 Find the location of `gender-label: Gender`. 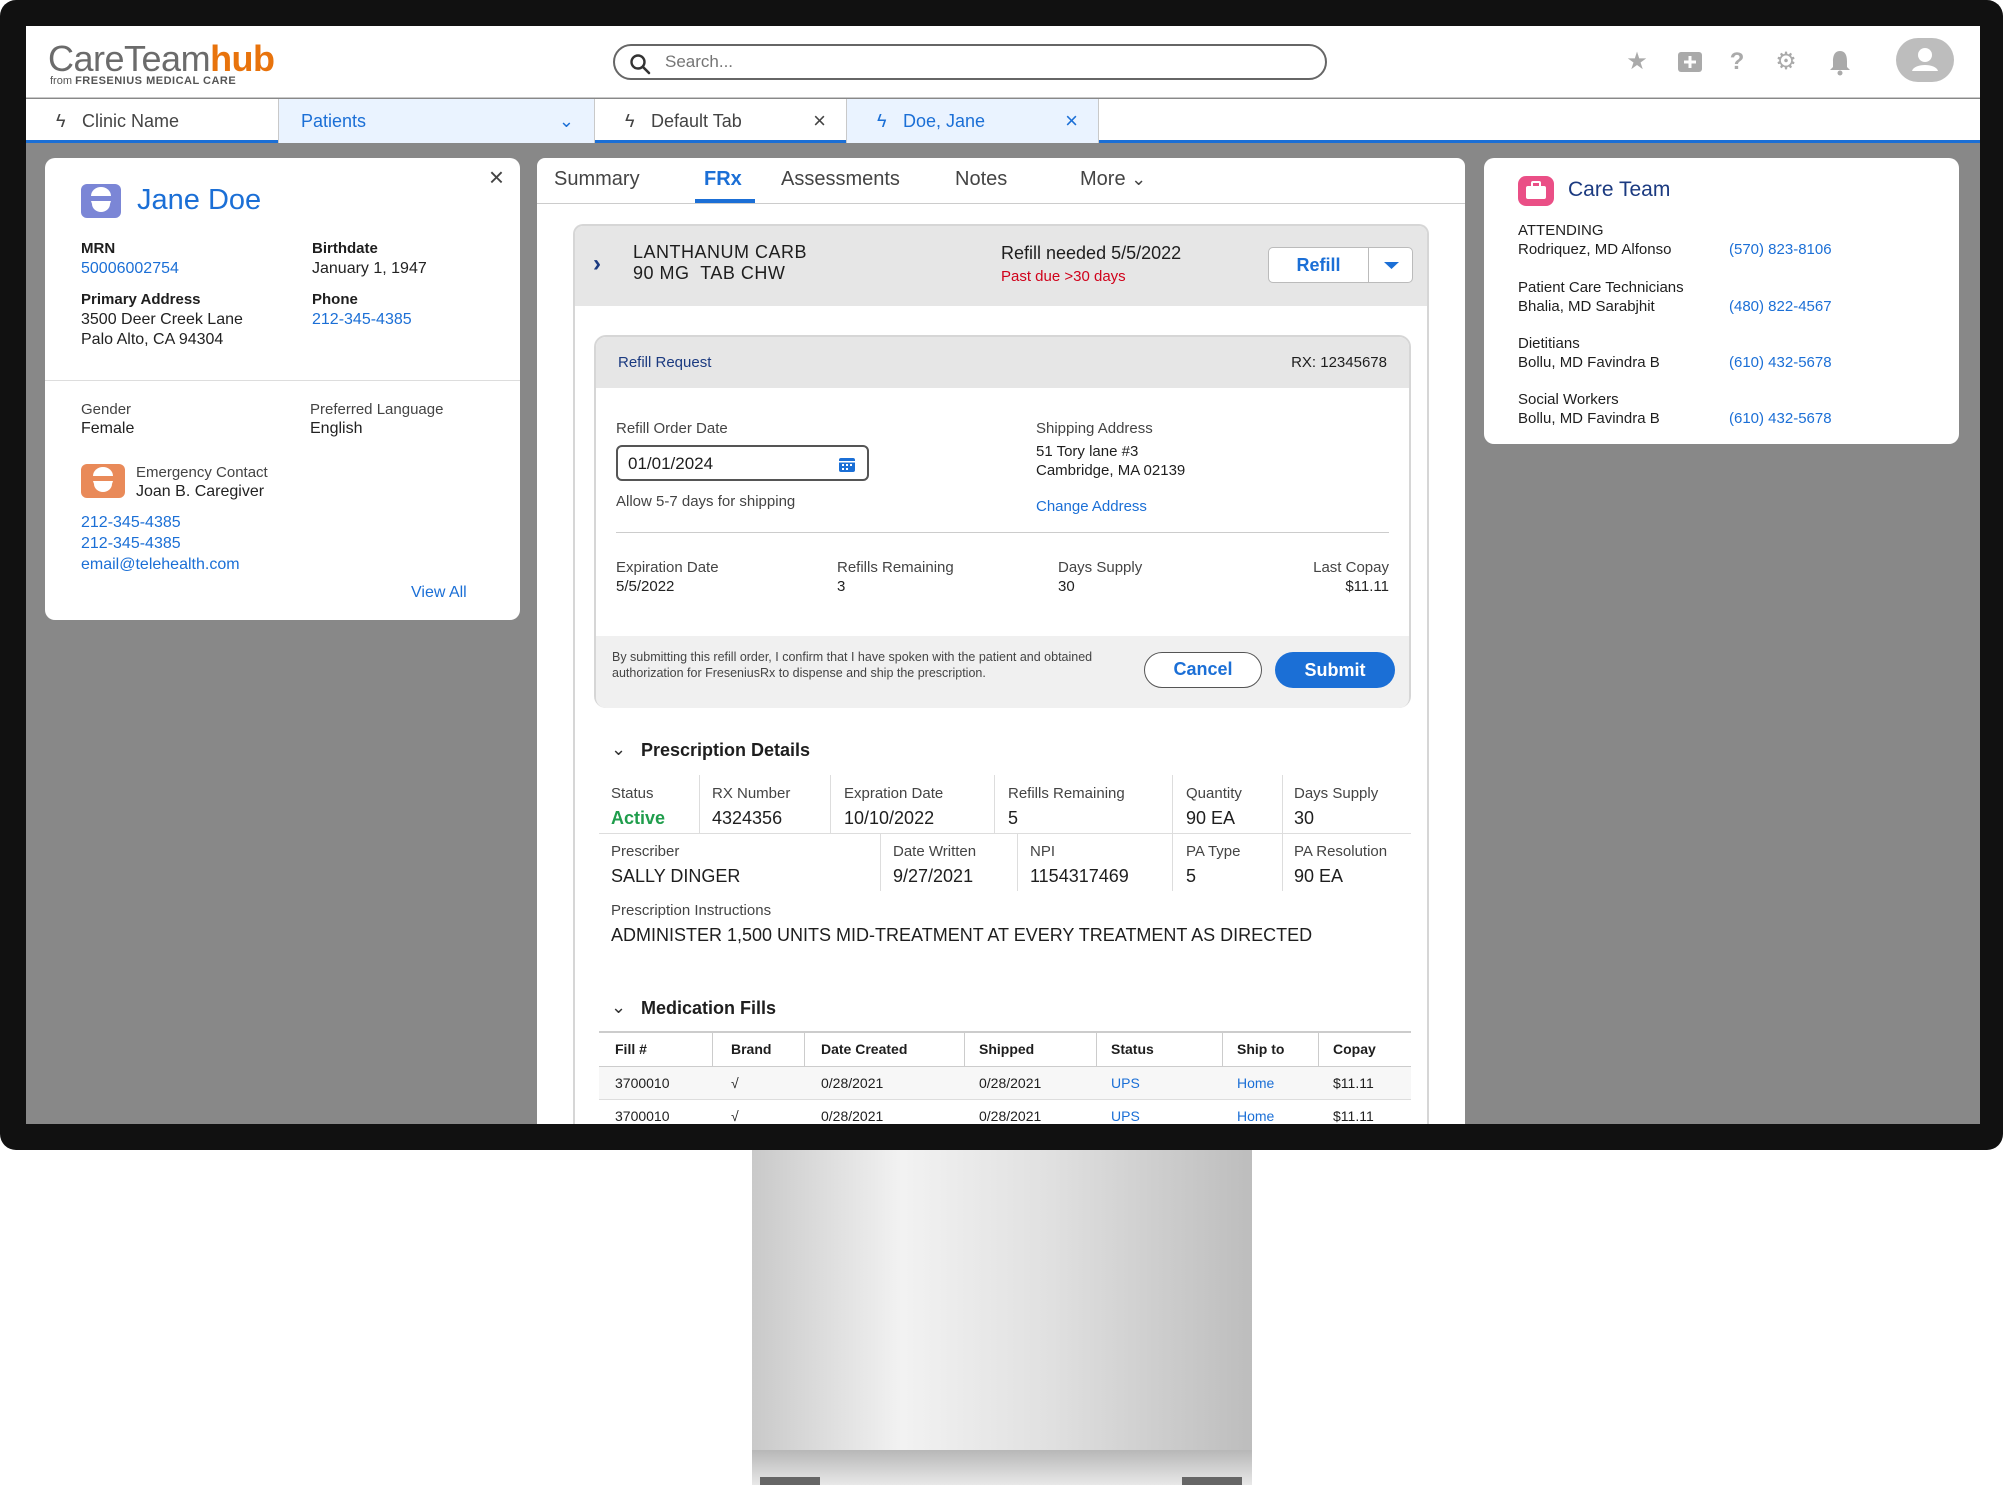

gender-label: Gender is located at coordinates (106, 409).